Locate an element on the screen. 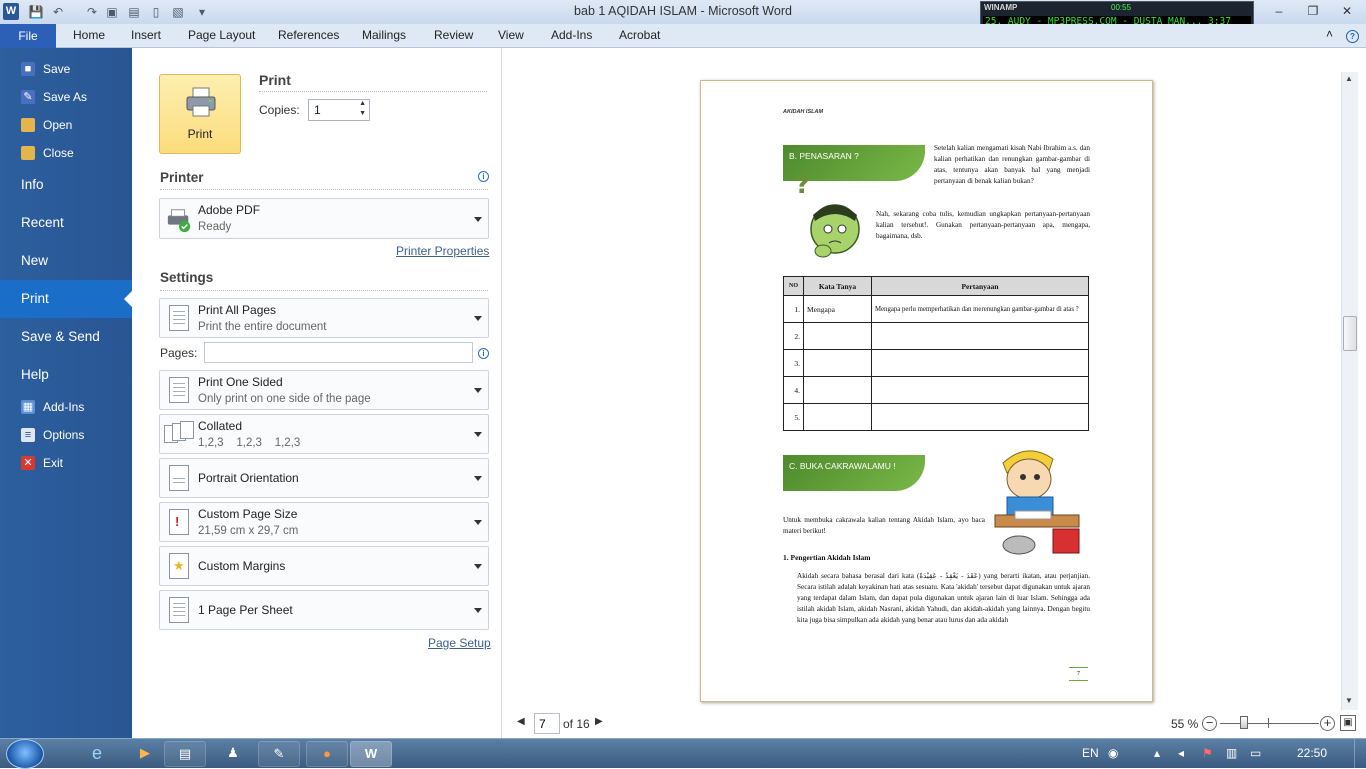  nav-save-as: ✎ Save As is located at coordinates (66, 97).